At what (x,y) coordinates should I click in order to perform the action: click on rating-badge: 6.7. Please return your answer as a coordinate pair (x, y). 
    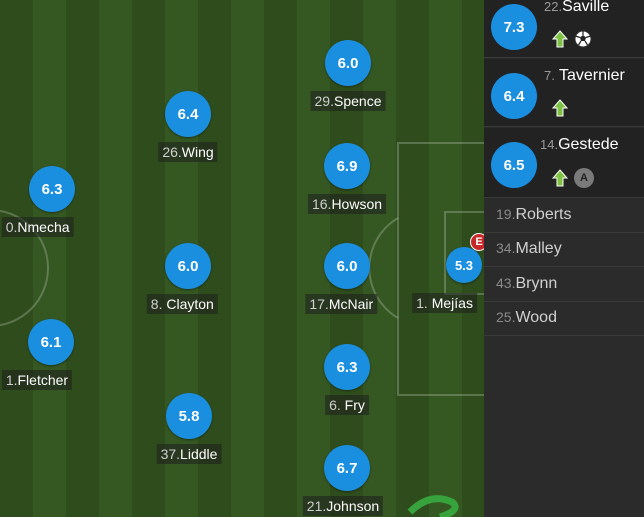
    Looking at the image, I should click on (347, 468).